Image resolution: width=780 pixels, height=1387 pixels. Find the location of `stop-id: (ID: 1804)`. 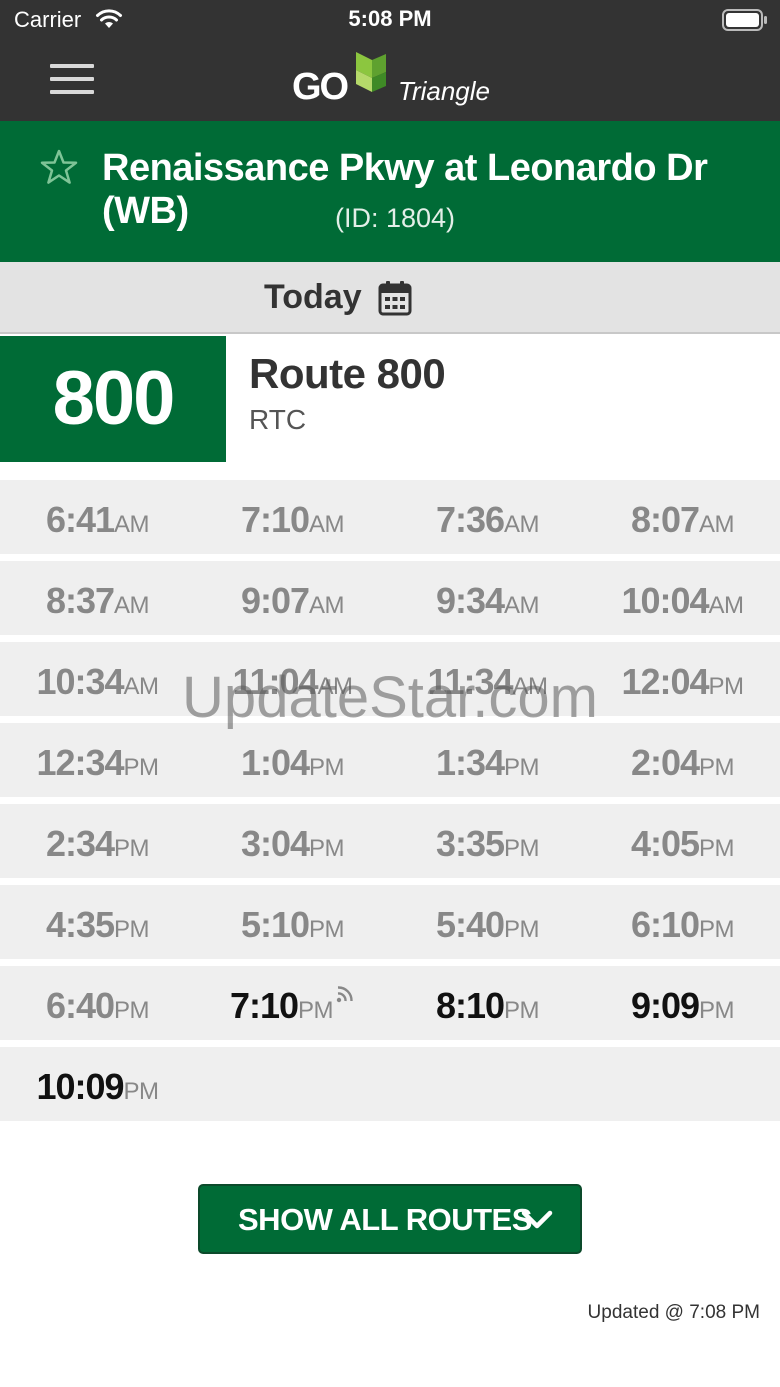

stop-id: (ID: 1804) is located at coordinates (395, 218).